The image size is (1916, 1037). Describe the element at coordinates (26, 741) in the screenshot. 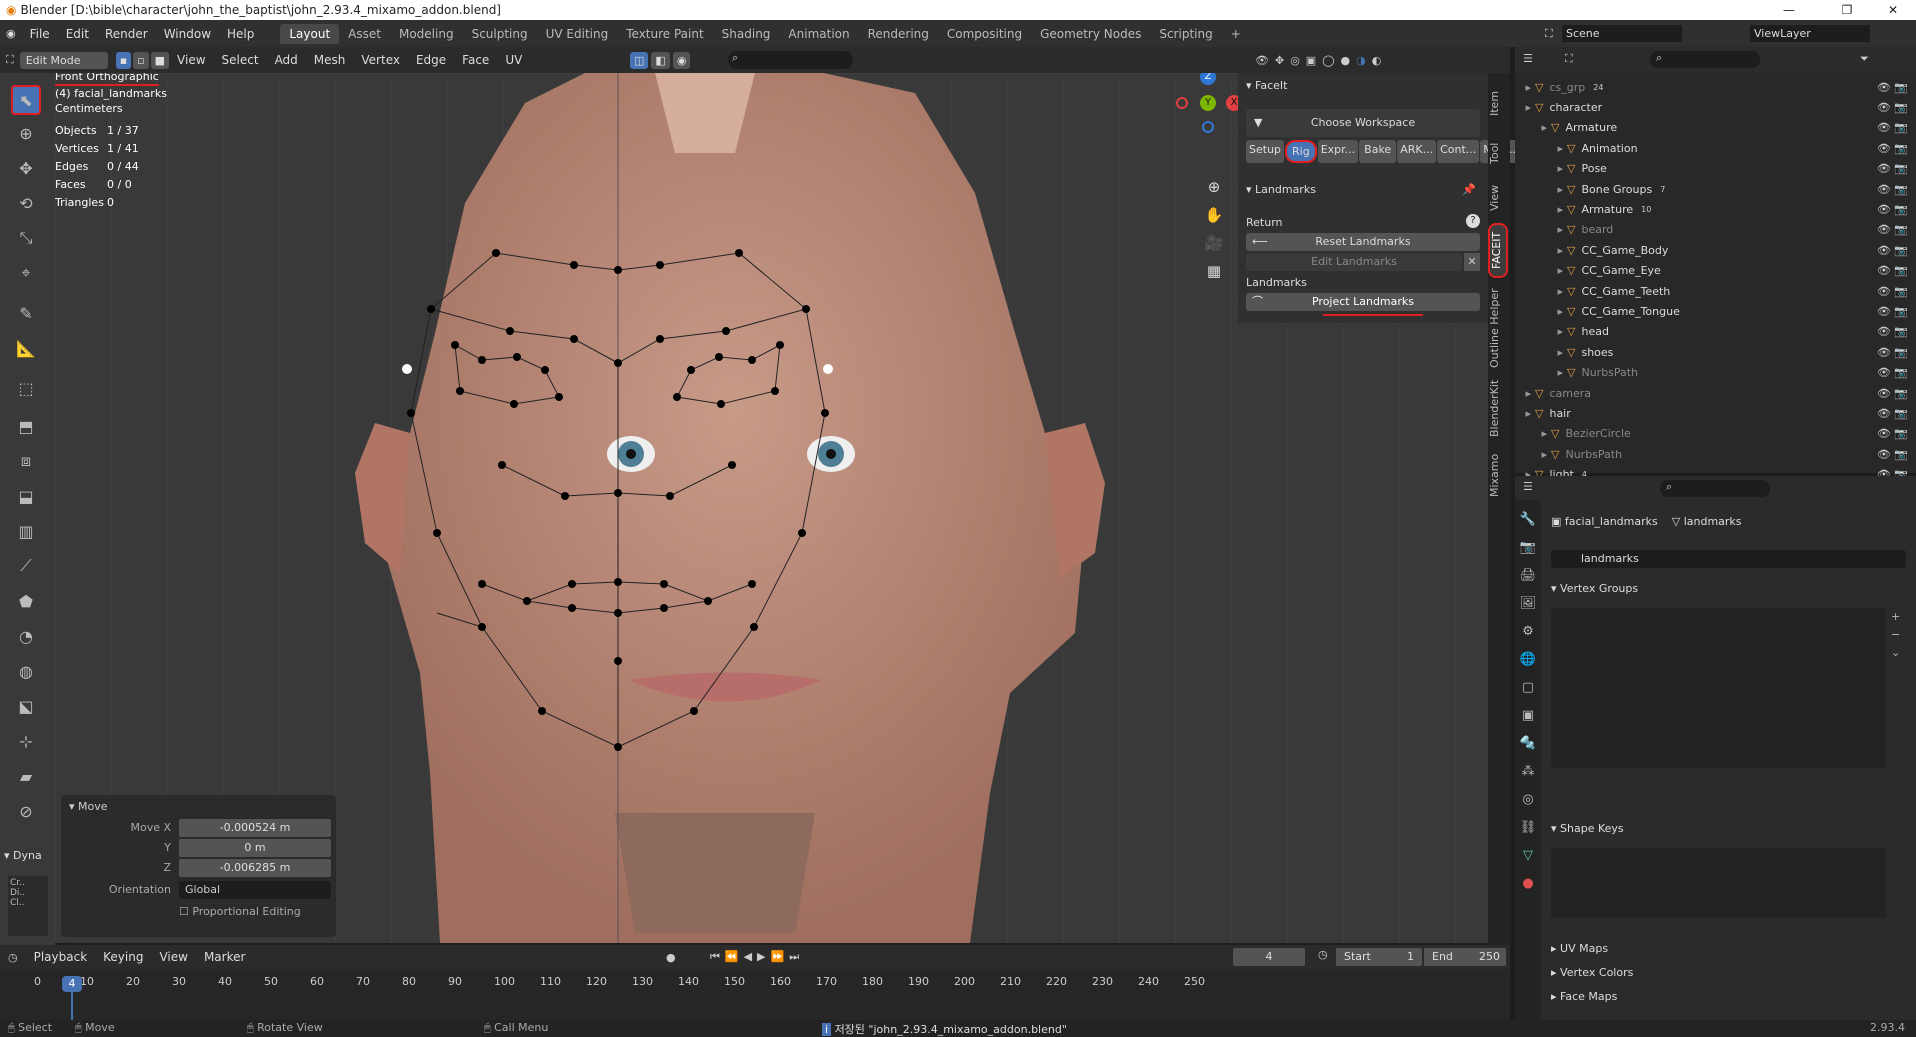

I see `shrink-fatten-tool-icon: ⊹` at that location.